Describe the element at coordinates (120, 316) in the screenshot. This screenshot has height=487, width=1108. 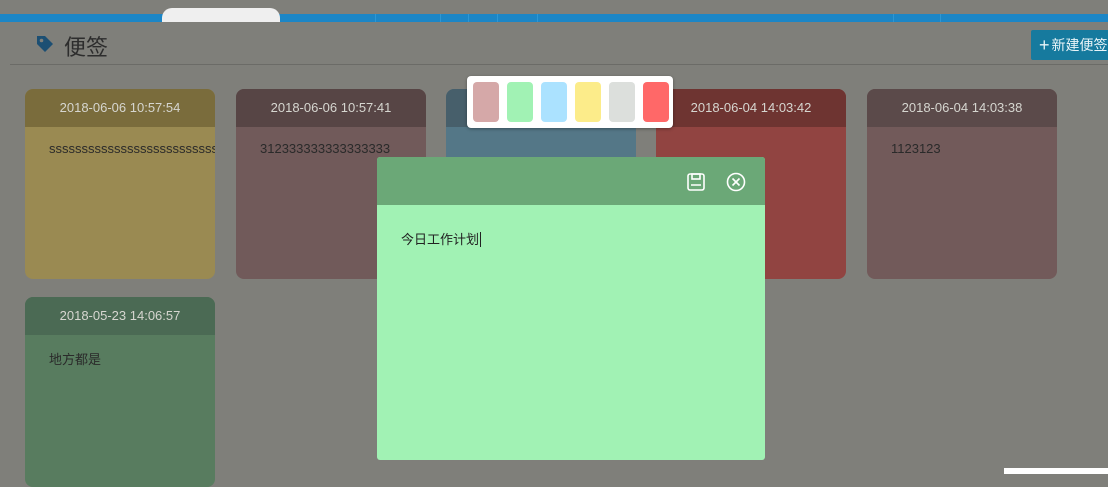
I see `note-timestamp: 2018-05-23 14:06:57` at that location.